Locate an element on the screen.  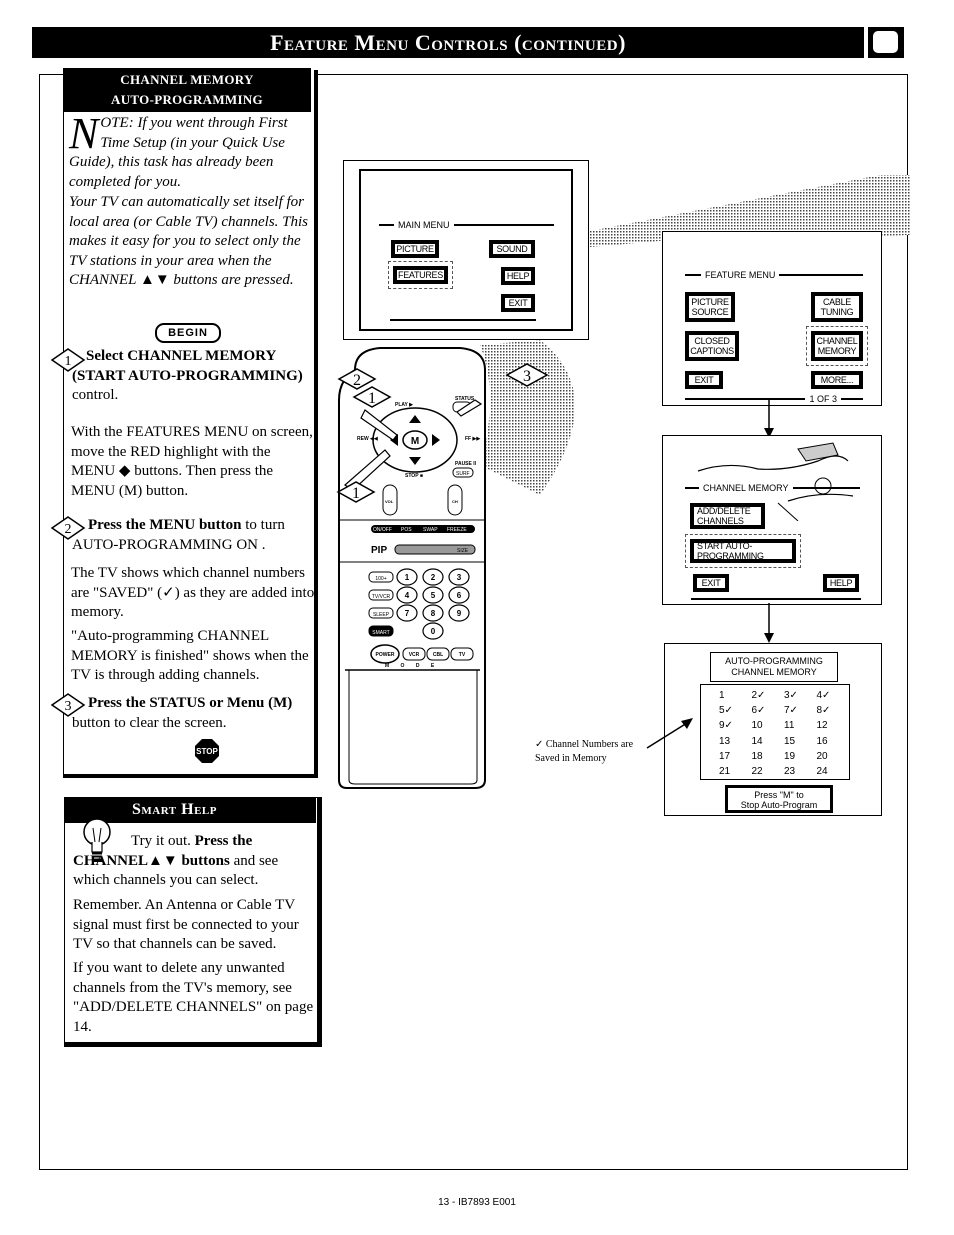
remote-key-label: TV/VCR is located at coordinates (381, 597).